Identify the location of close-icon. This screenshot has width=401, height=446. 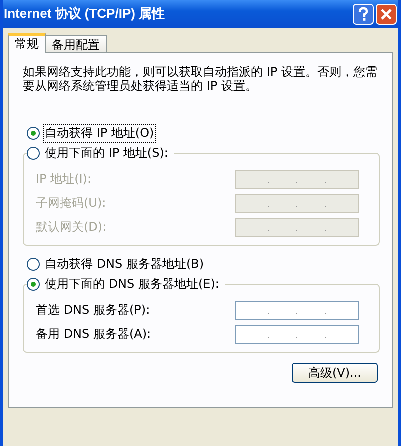
(386, 14).